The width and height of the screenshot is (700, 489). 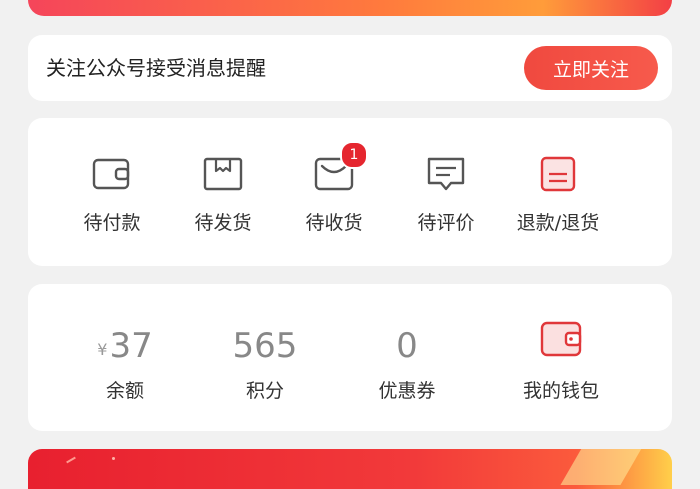 I want to click on comment-bubble-icon, so click(x=446, y=174).